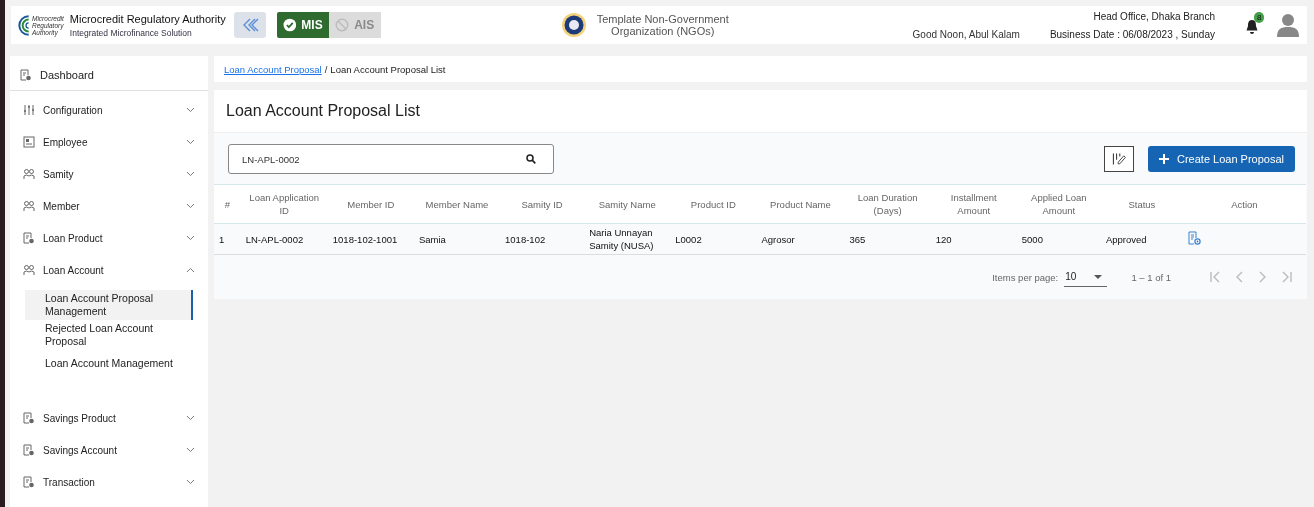  Describe the element at coordinates (887, 239) in the screenshot. I see `table-cell: 365` at that location.